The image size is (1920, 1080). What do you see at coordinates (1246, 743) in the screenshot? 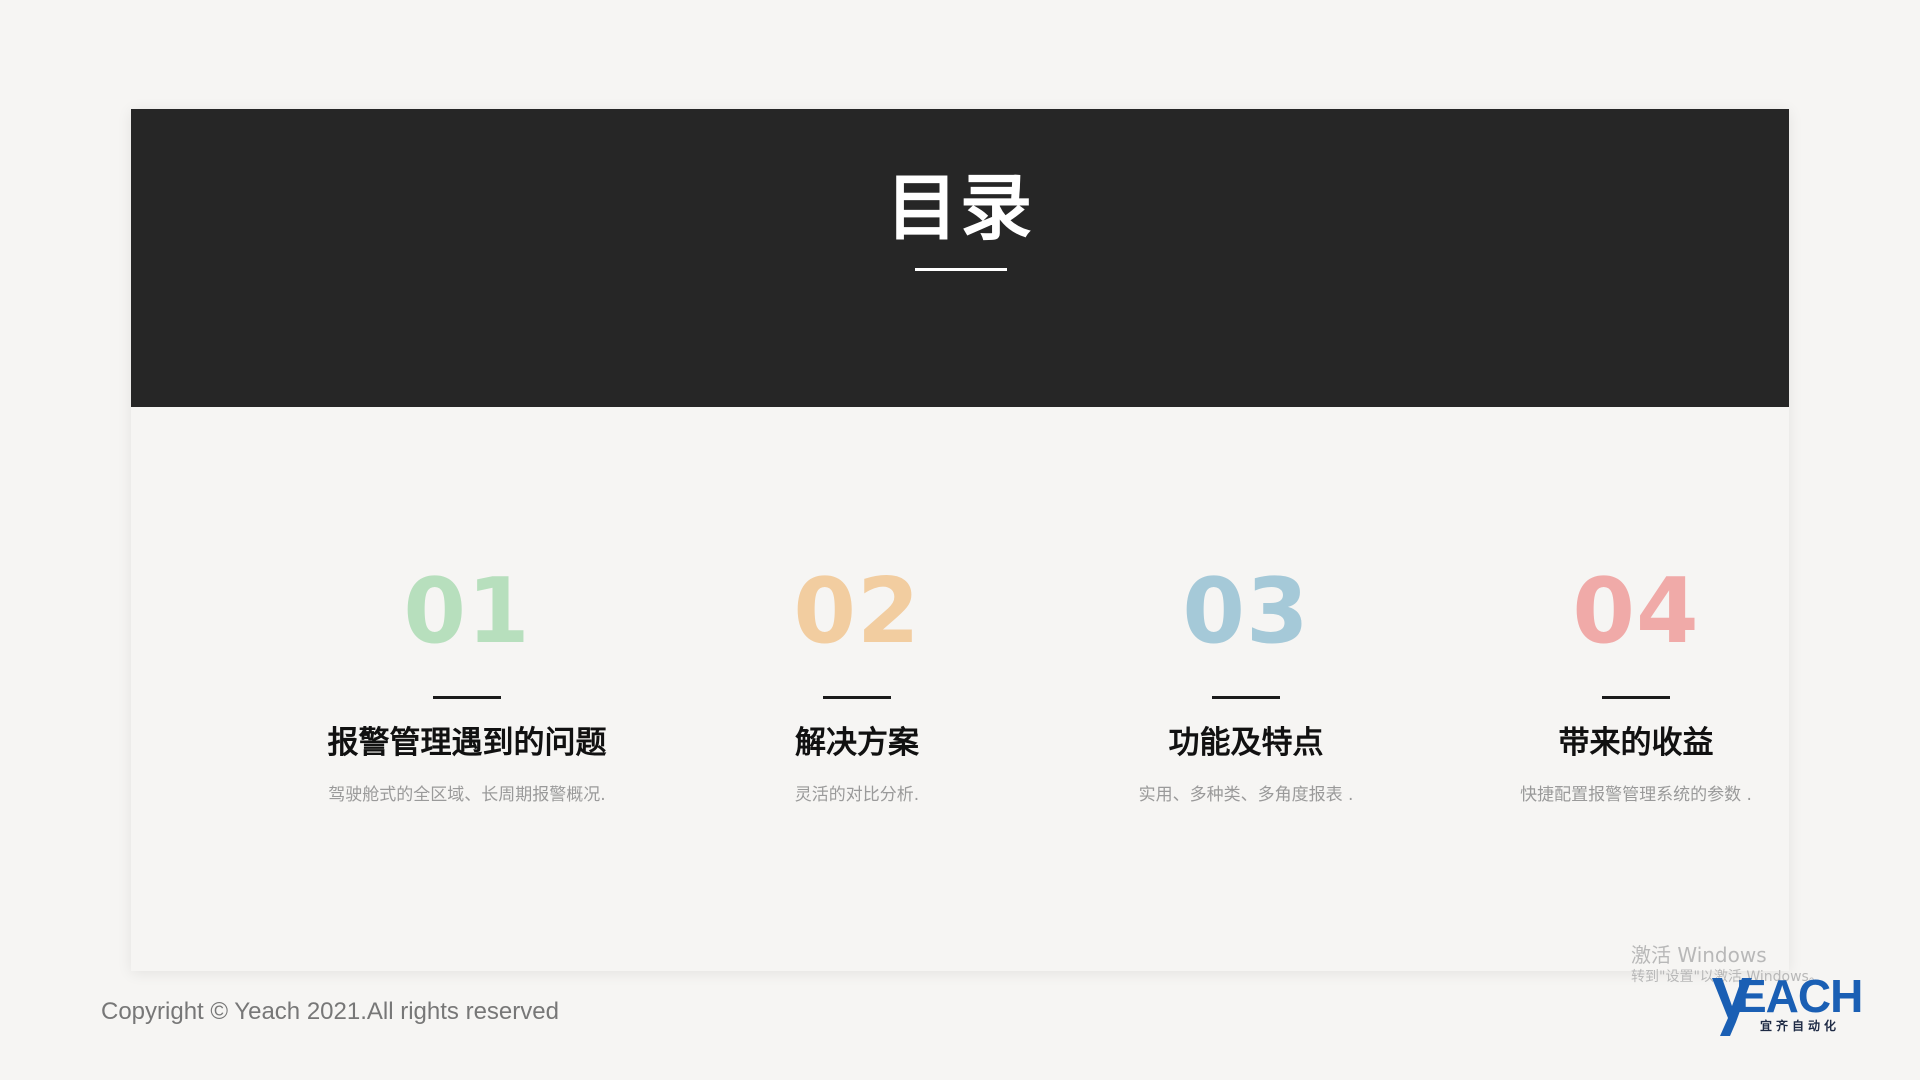
I see `toc-title: 功能及特点` at bounding box center [1246, 743].